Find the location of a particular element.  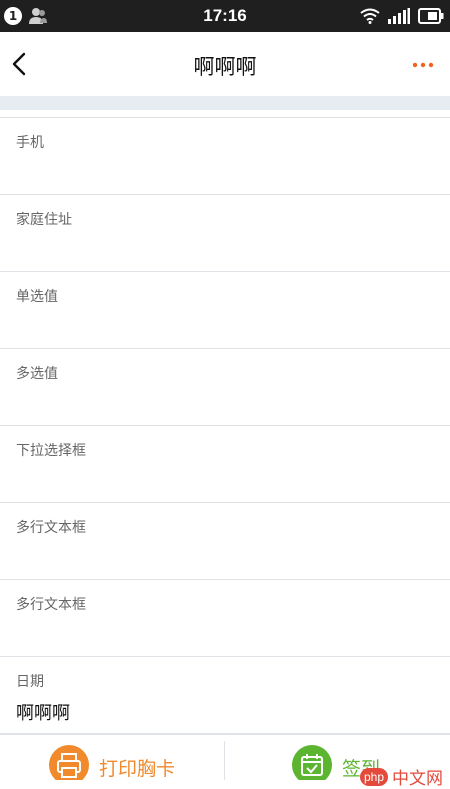

field-dropdown: 下拉选择框 is located at coordinates (225, 464).